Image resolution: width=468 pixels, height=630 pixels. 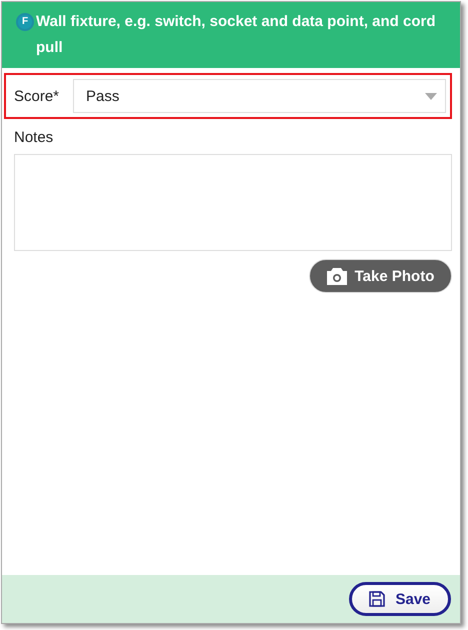 I want to click on score-select: Pass, so click(x=259, y=96).